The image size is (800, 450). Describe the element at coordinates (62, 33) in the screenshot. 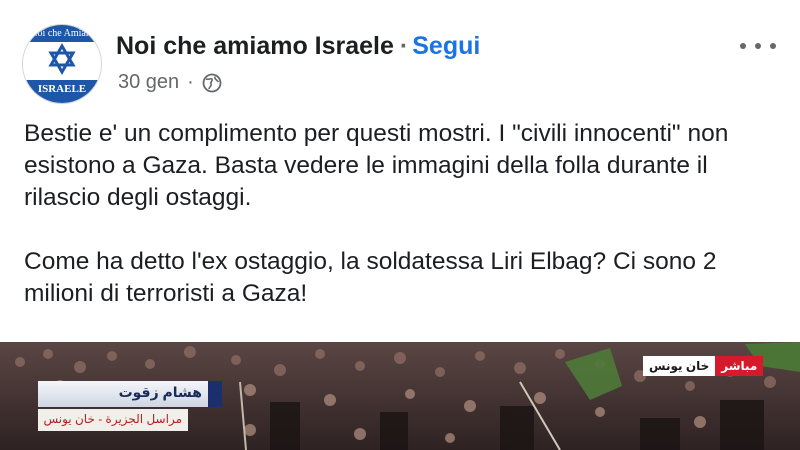

I see `avatar-text-top: Noi che Amiam` at that location.